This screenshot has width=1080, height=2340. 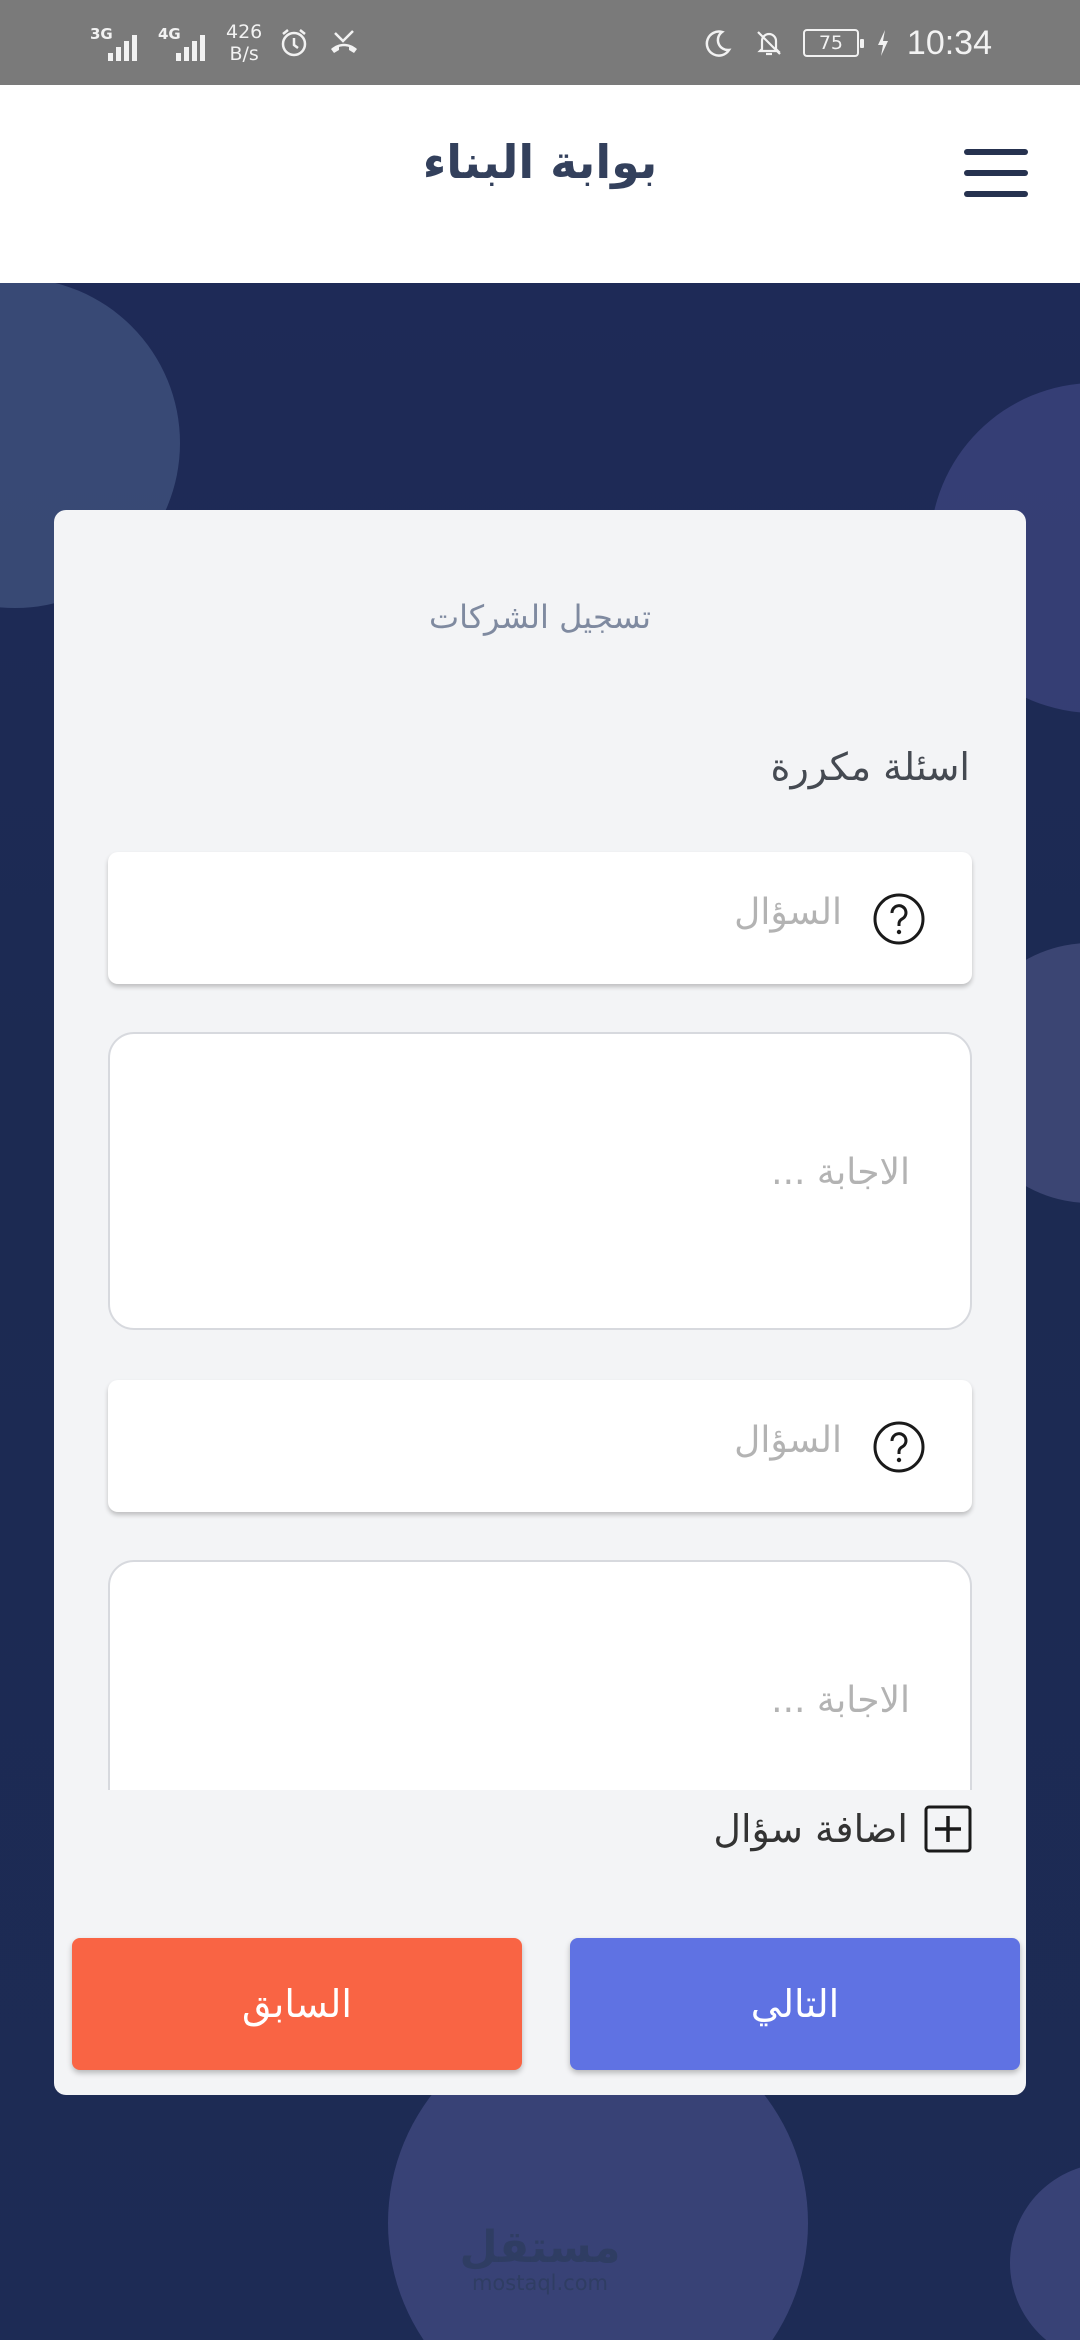 What do you see at coordinates (949, 42) in the screenshot?
I see `clock: 10:34` at bounding box center [949, 42].